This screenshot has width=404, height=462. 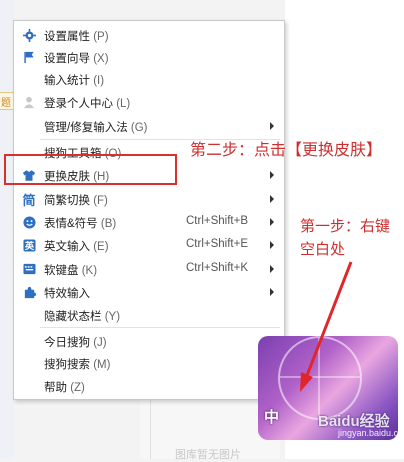 What do you see at coordinates (150, 428) in the screenshot?
I see `background-divider` at bounding box center [150, 428].